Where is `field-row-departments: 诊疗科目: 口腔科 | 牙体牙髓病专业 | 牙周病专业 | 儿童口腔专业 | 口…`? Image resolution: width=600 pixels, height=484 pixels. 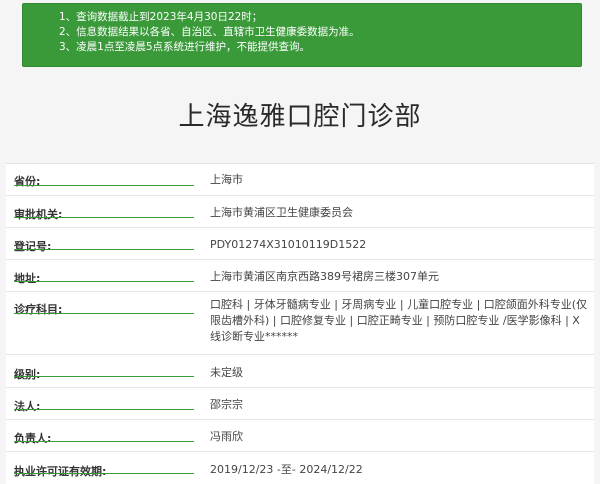
field-row-departments: 诊疗科目: 口腔科 | 牙体牙髓病专业 | 牙周病专业 | 儿童口腔专业 | 口… is located at coordinates (300, 323).